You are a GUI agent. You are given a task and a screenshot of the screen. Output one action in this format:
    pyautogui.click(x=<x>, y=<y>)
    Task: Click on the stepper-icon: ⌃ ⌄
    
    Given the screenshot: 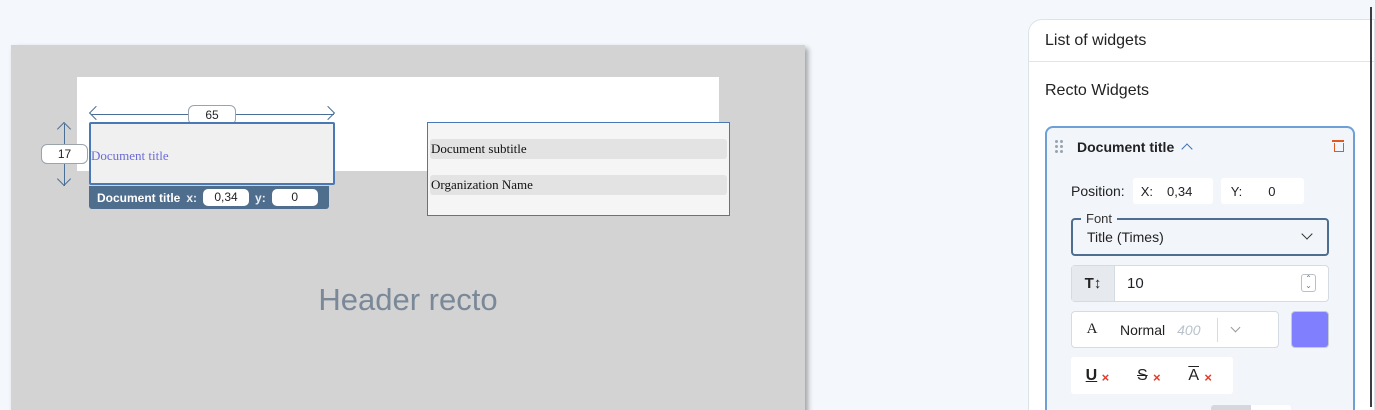 What is the action you would take?
    pyautogui.click(x=1308, y=283)
    